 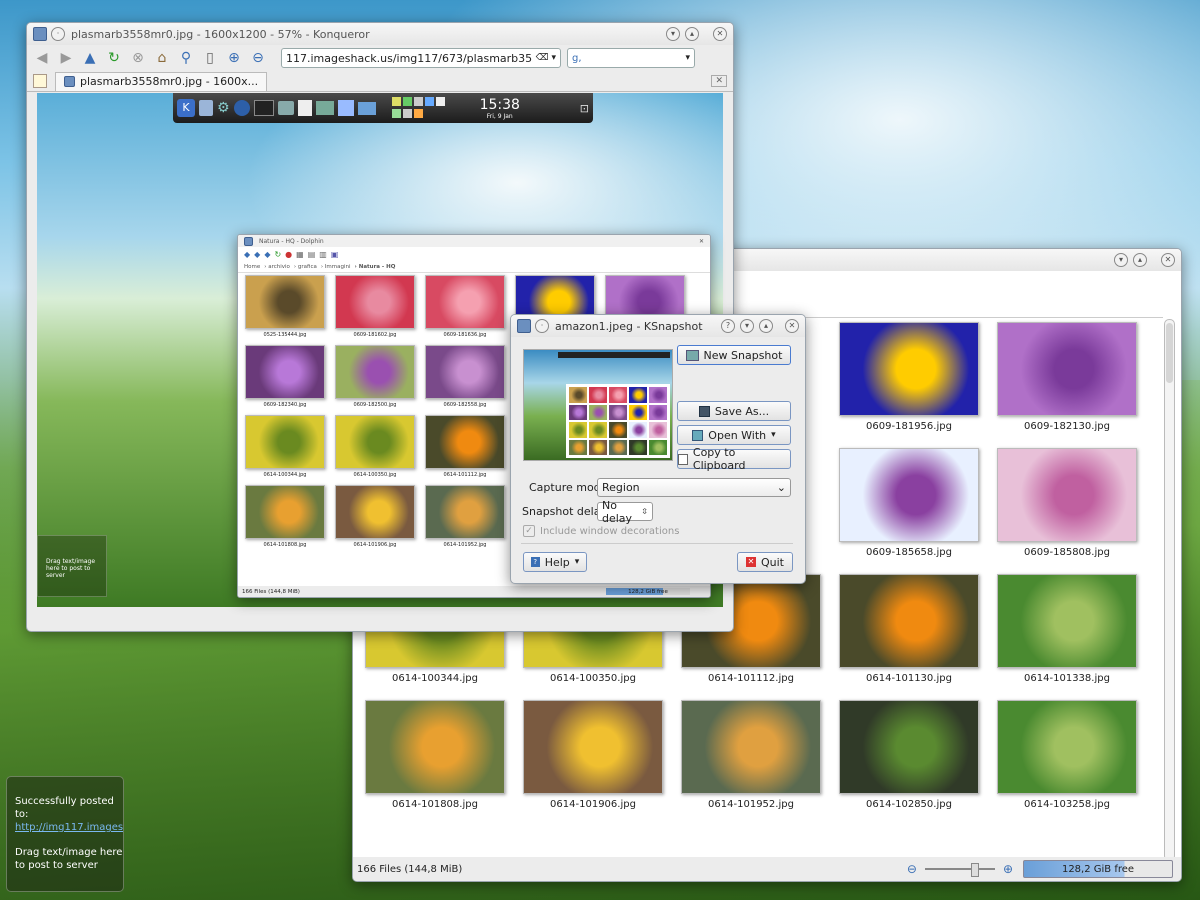 What do you see at coordinates (435, 804) in the screenshot?
I see `file-name: 0614-101808.jpg` at bounding box center [435, 804].